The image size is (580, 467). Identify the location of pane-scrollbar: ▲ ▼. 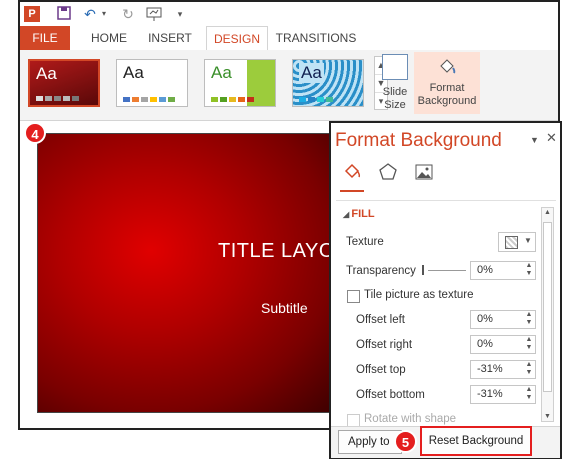
(547, 314).